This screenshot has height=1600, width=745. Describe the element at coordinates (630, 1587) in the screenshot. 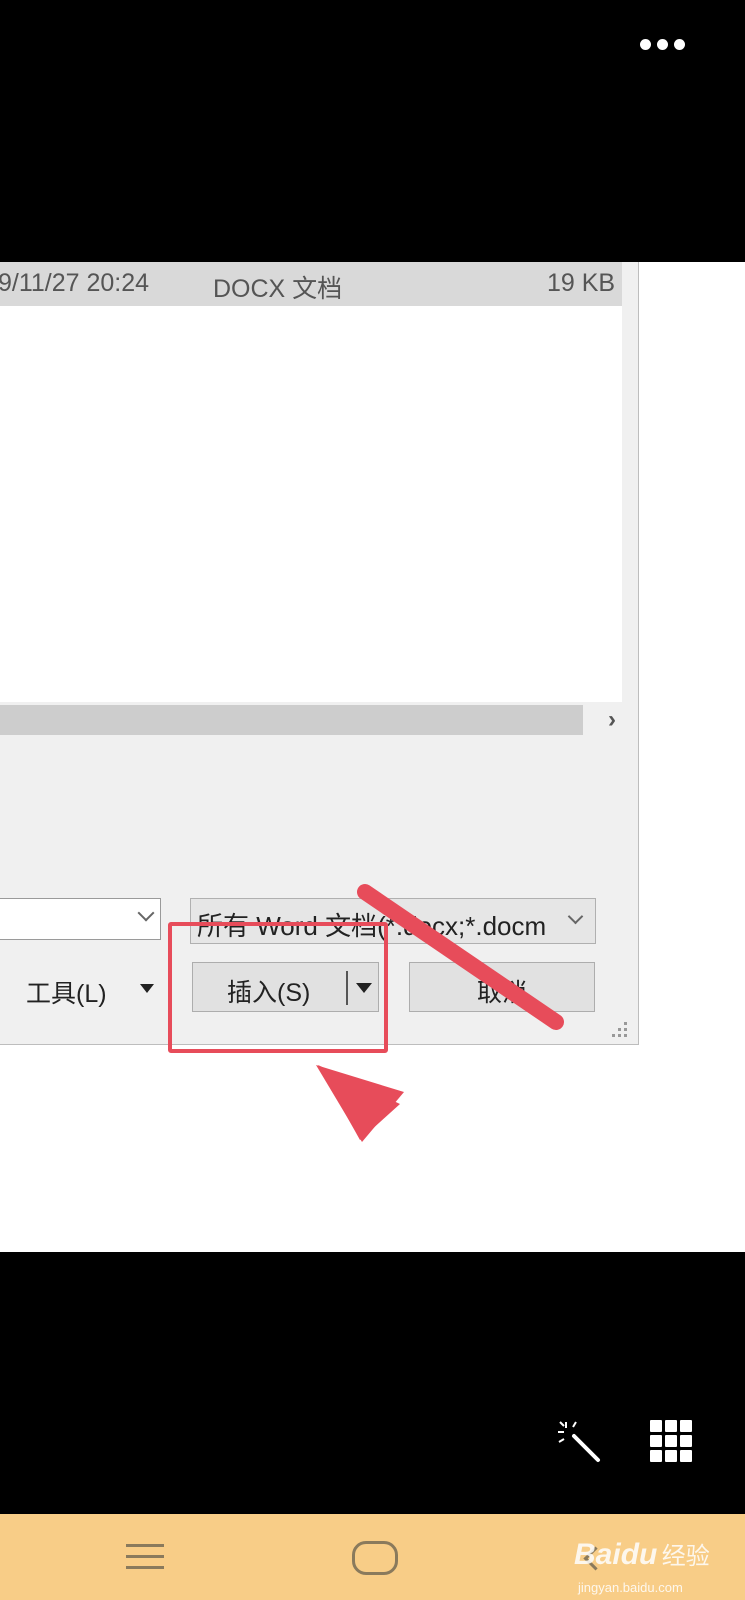

I see `watermark-url: jingyan.baidu.com` at that location.